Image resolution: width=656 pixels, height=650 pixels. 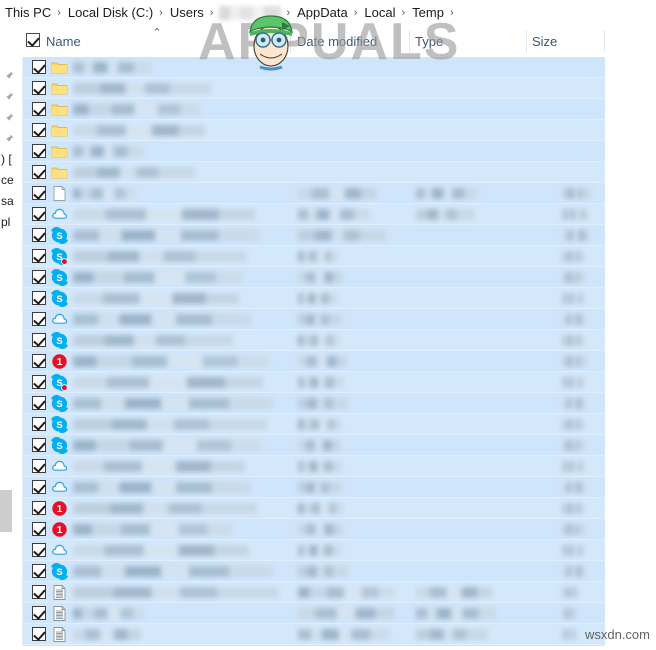 I want to click on sidebar-item-7: pl, so click(x=11, y=222).